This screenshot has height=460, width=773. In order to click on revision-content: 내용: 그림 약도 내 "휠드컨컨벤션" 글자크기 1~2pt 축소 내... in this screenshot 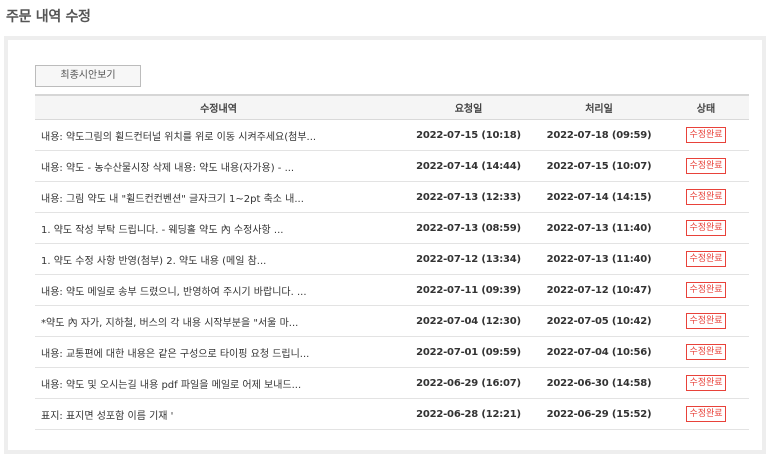, I will do `click(218, 197)`.